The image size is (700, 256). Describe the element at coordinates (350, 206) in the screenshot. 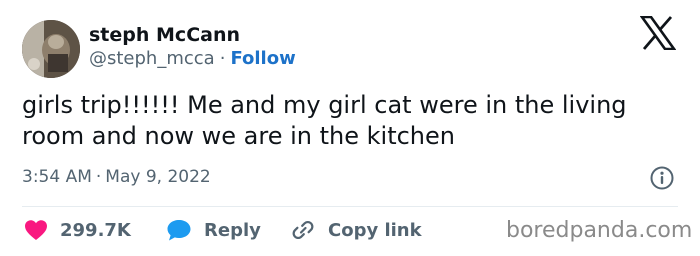

I see `divider` at that location.